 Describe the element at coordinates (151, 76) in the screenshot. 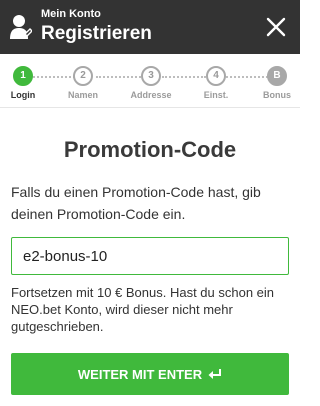

I see `step-circle: 3` at that location.